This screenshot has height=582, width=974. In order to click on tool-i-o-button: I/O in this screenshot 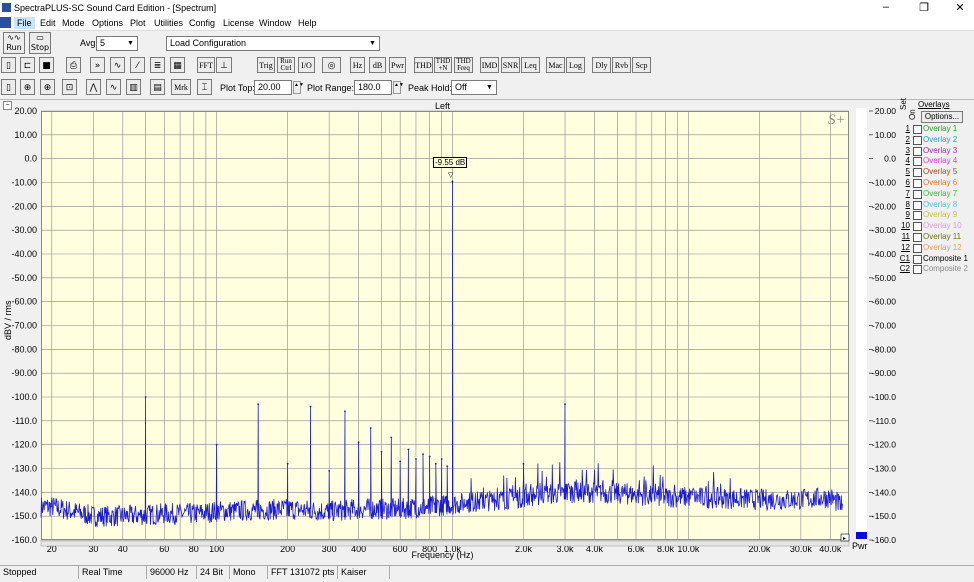, I will do `click(306, 65)`.